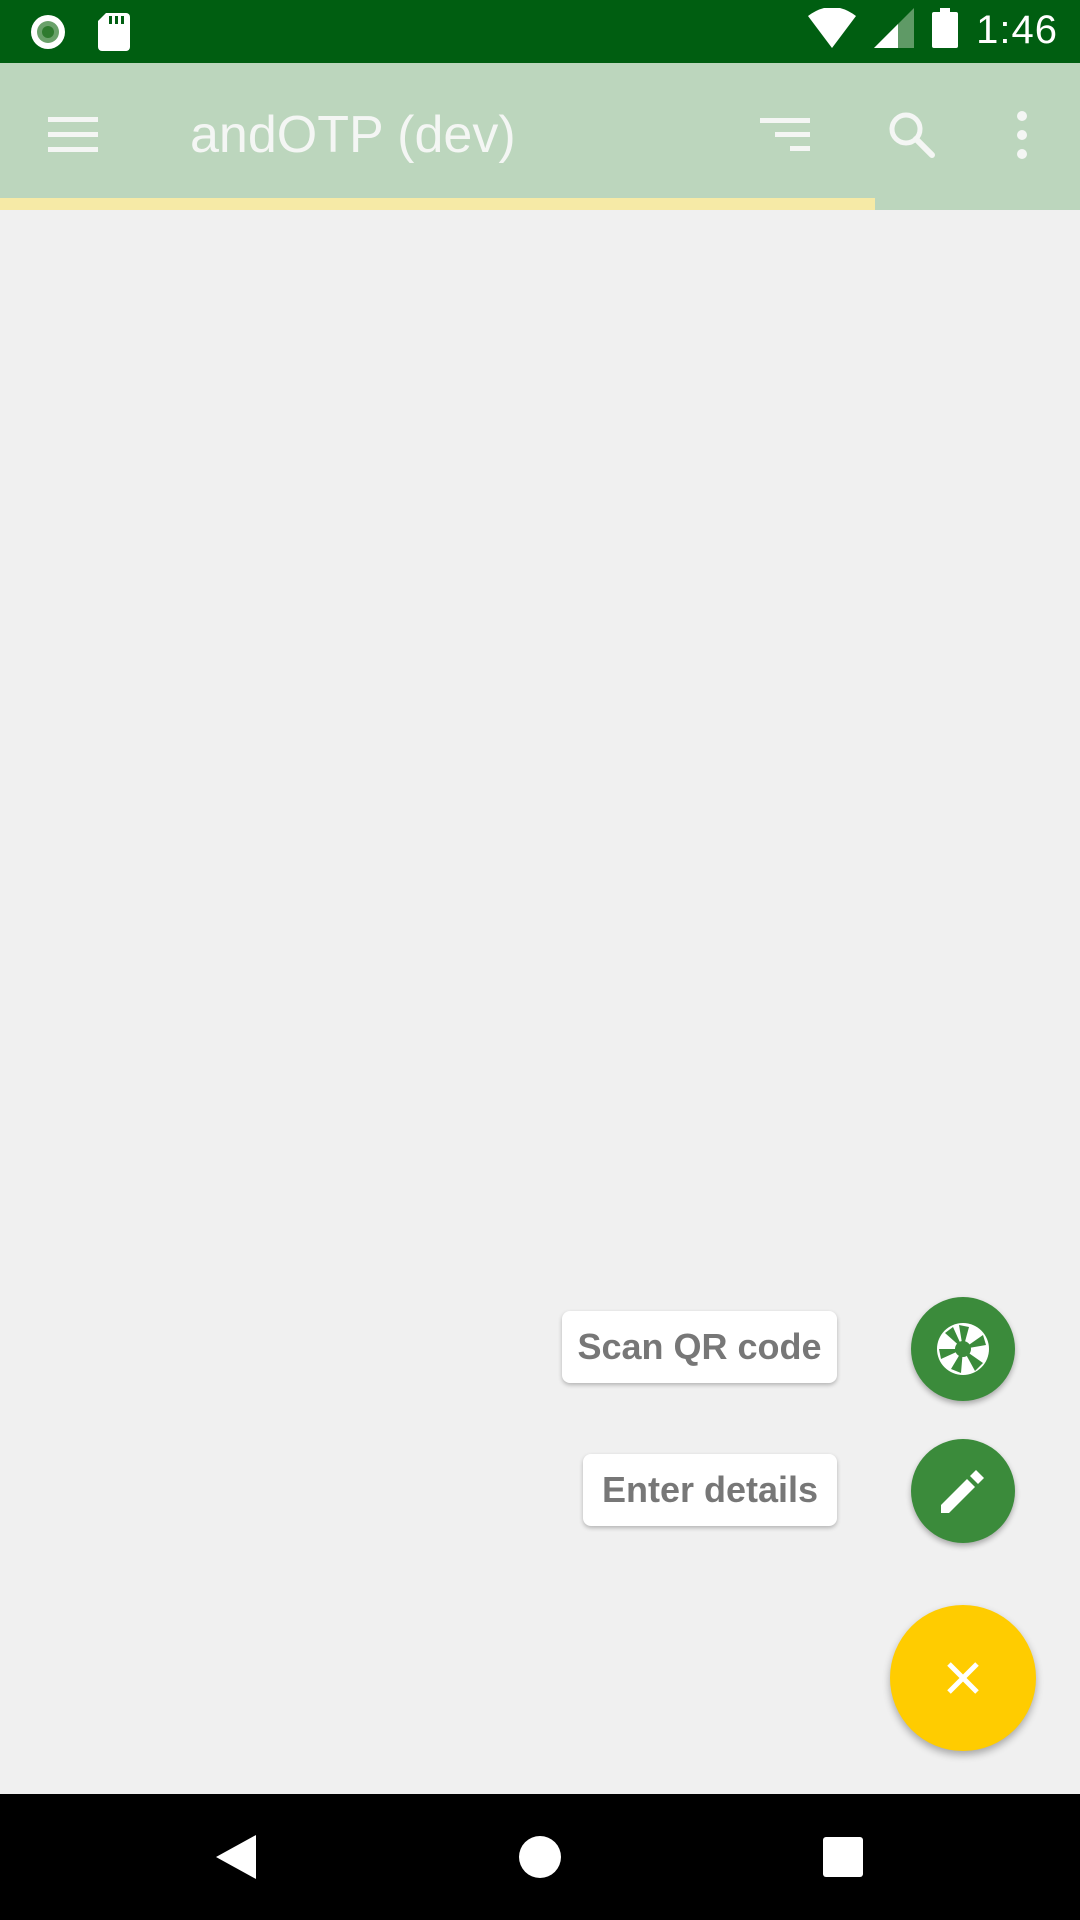 This screenshot has width=1080, height=1920. What do you see at coordinates (540, 136) in the screenshot?
I see `app-bar: andOTP (dev)` at bounding box center [540, 136].